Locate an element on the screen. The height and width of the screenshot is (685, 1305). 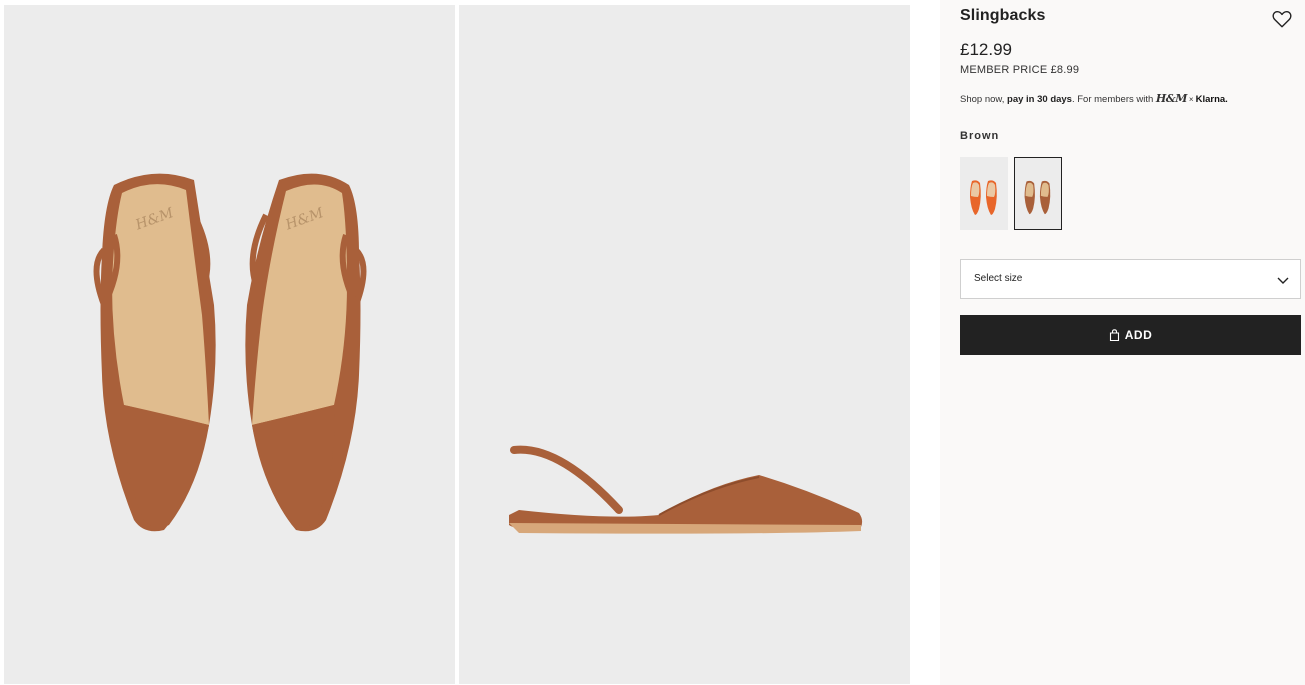
member-price: MEMBER PRICE £8.99 is located at coordinates (1020, 70).